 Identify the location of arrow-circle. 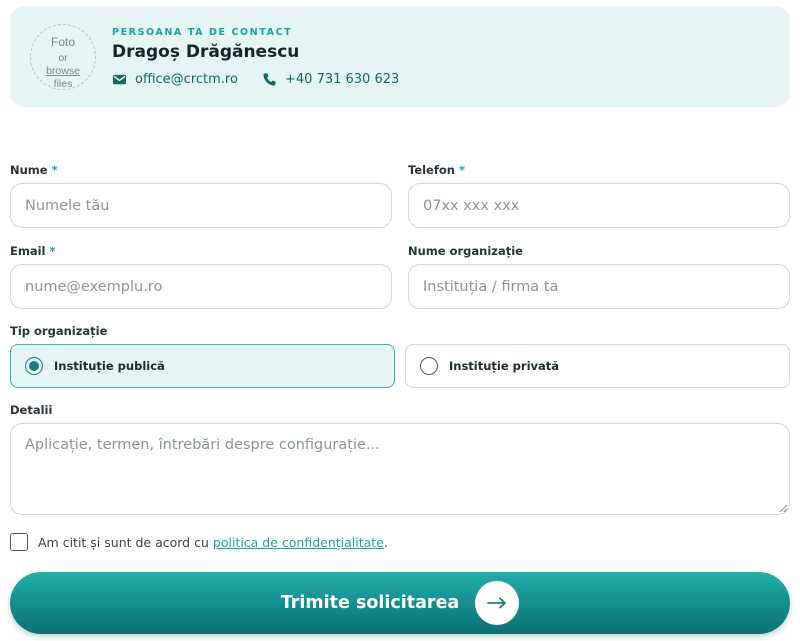
(497, 603).